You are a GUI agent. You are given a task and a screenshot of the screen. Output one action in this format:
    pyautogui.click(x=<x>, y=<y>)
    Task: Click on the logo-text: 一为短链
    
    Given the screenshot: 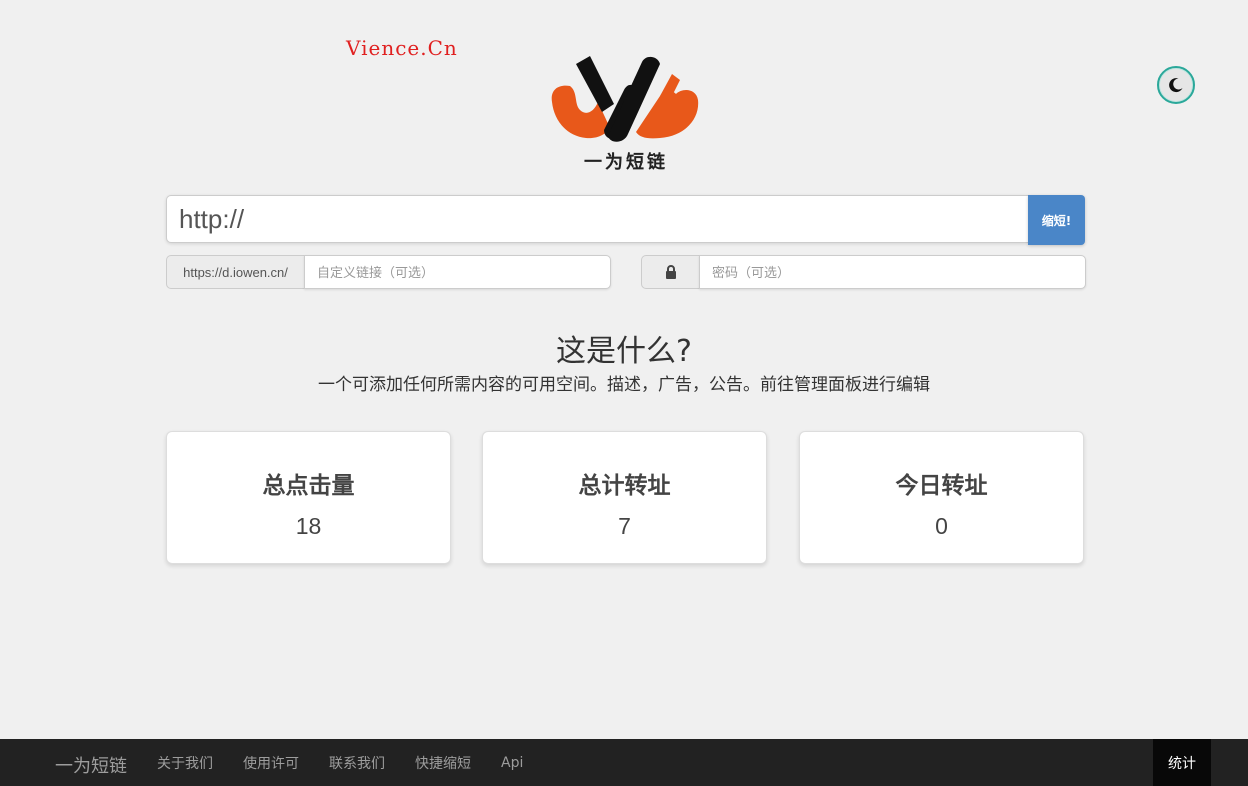 What is the action you would take?
    pyautogui.click(x=626, y=162)
    